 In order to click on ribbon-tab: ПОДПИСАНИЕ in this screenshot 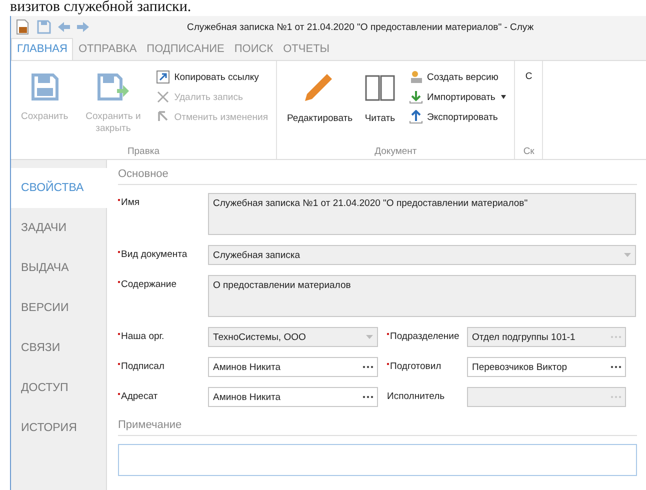, I will do `click(186, 49)`.